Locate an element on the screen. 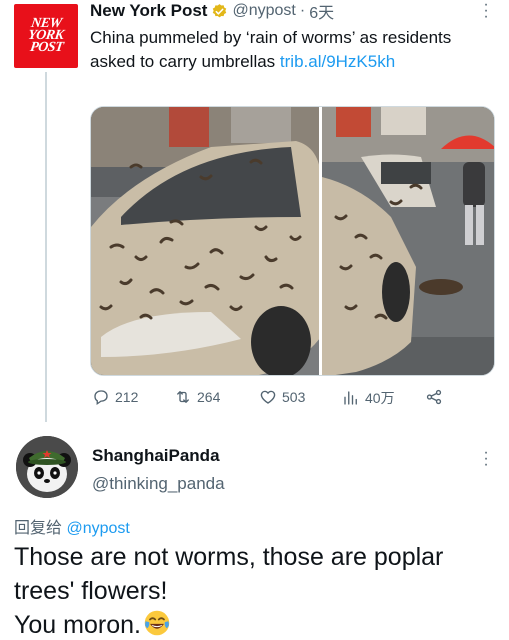 Image resolution: width=509 pixels, height=640 pixels. tweet-header: New York Post @nypost · 6天 is located at coordinates (212, 11).